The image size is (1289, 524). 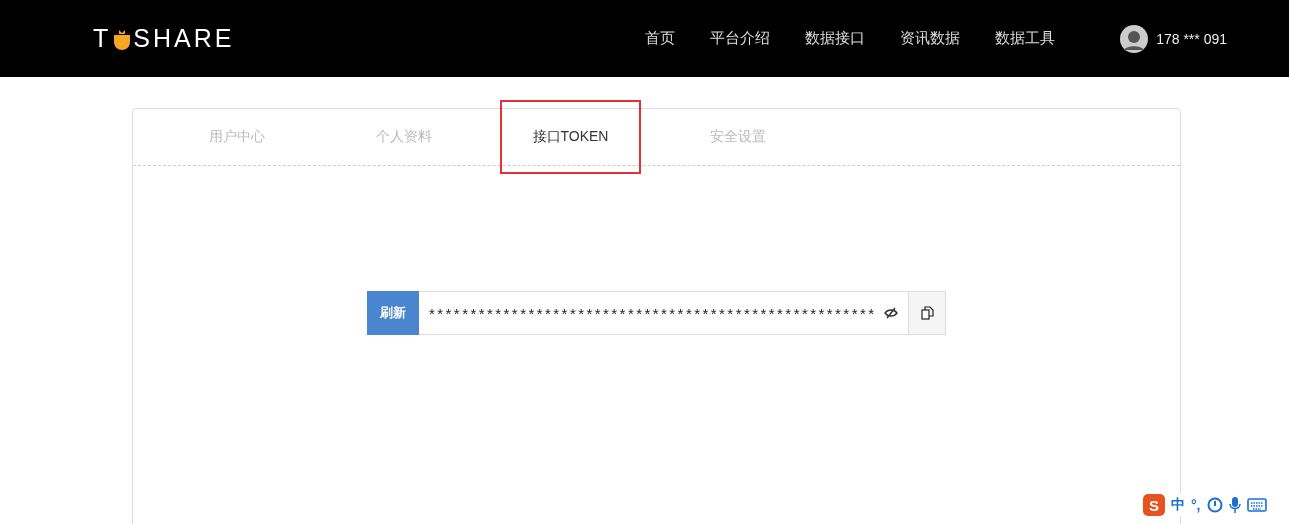 I want to click on token-field: ******************************************************, so click(x=663, y=313).